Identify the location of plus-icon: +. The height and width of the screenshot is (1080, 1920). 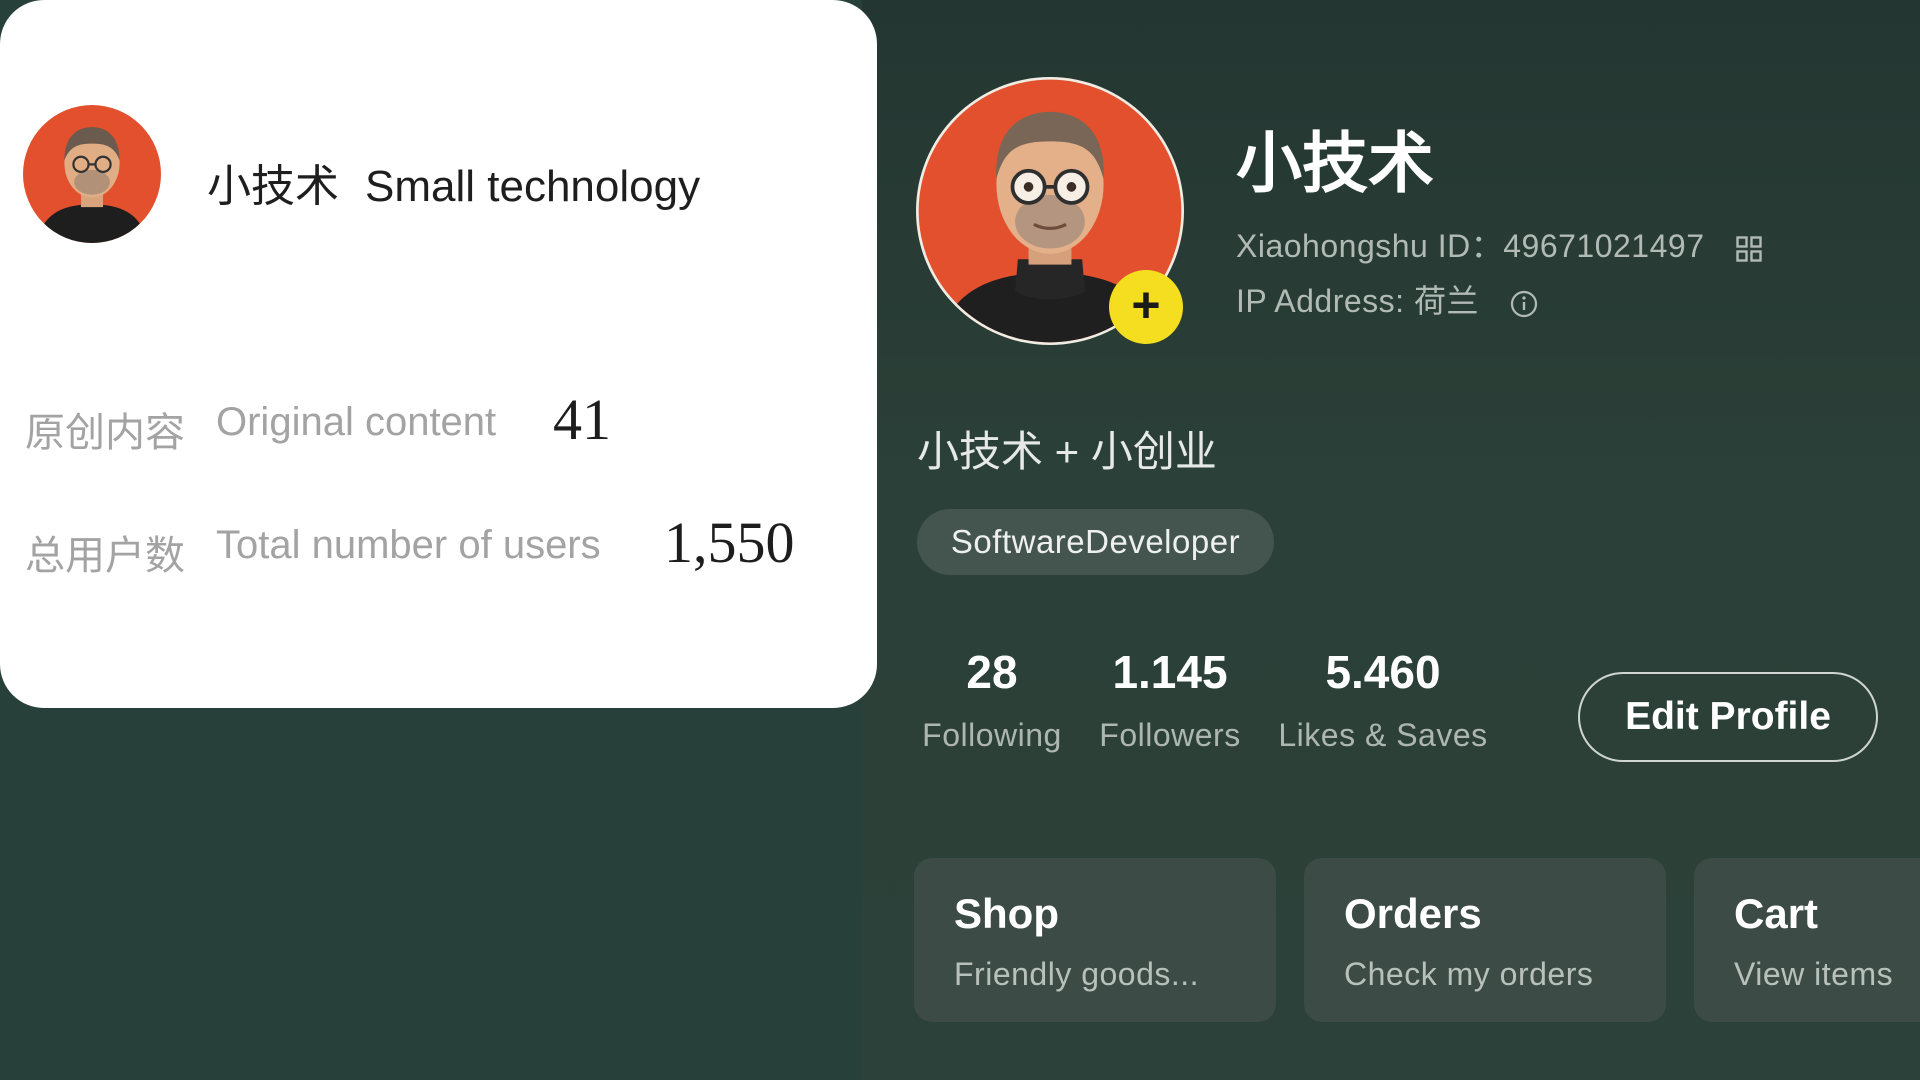
(1146, 305).